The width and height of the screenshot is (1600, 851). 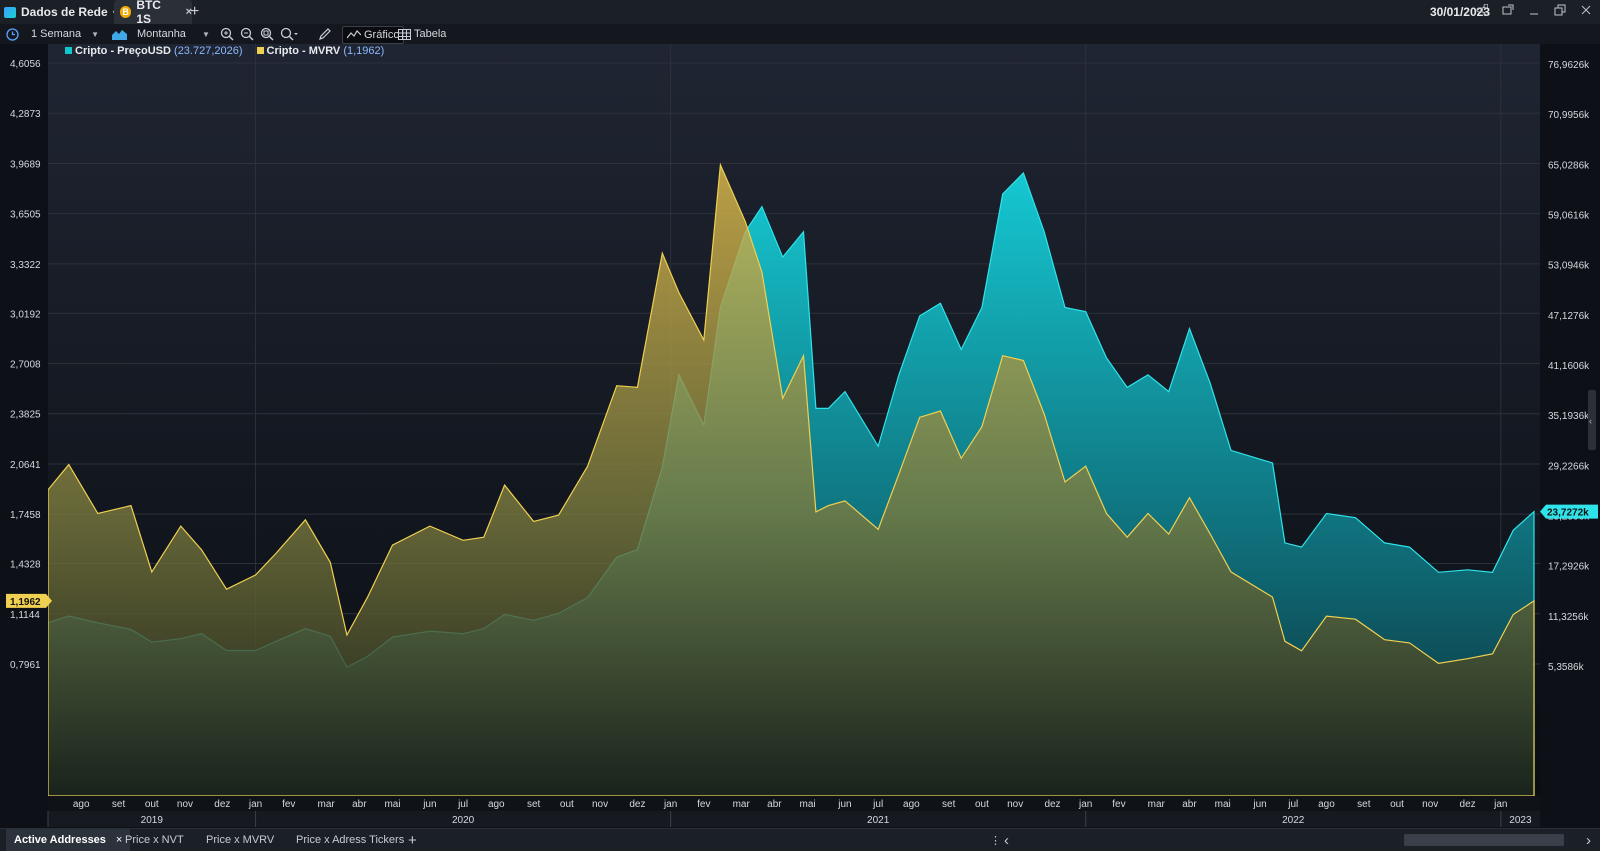 I want to click on tab-price-mvrv: Price x MVRV, so click(x=240, y=840).